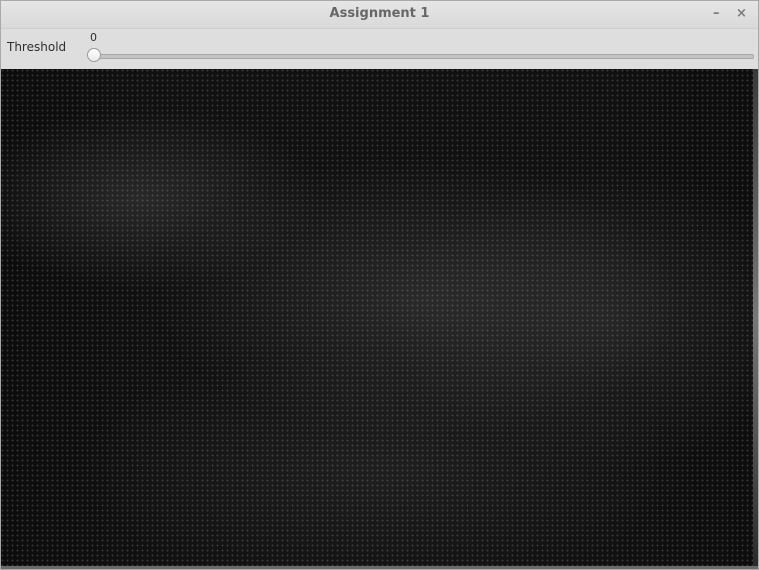  I want to click on window-title: Assignment 1, so click(379, 13).